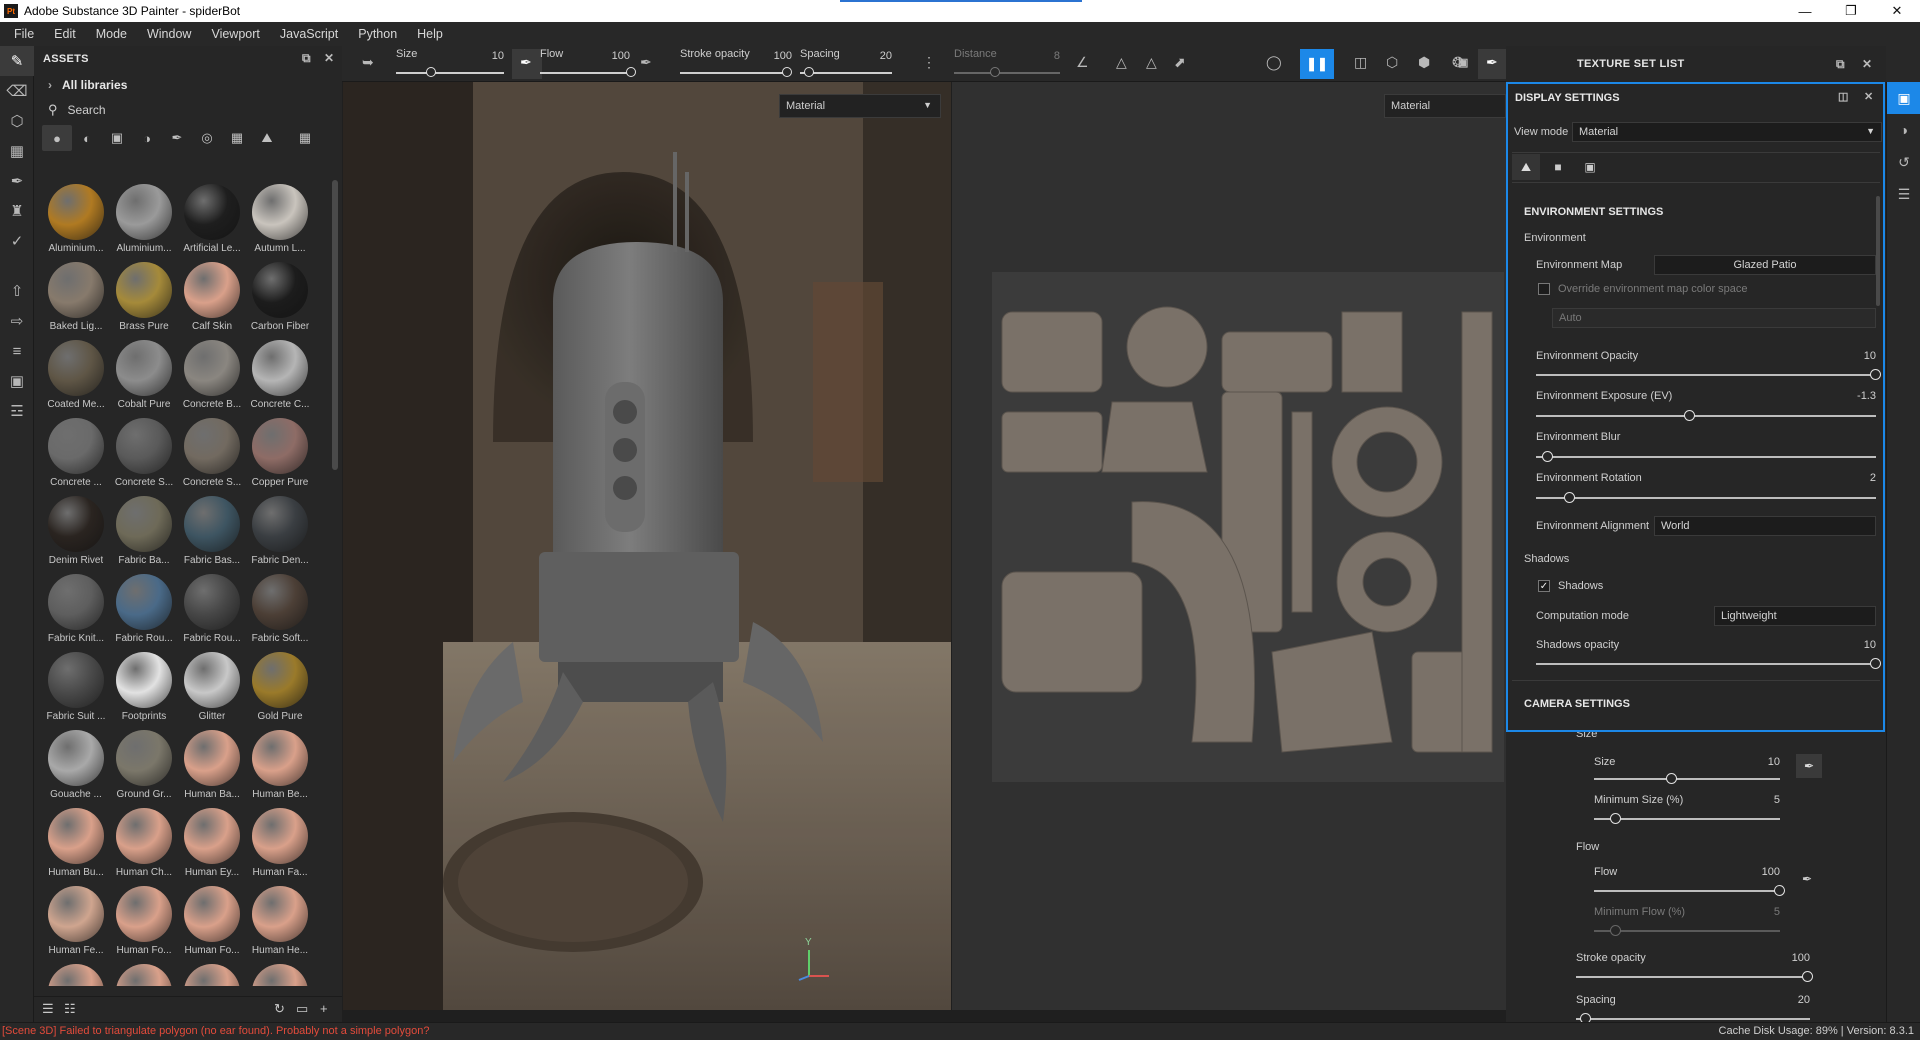 The image size is (1920, 1040). What do you see at coordinates (1180, 62) in the screenshot?
I see `transform-icon: ⬈` at bounding box center [1180, 62].